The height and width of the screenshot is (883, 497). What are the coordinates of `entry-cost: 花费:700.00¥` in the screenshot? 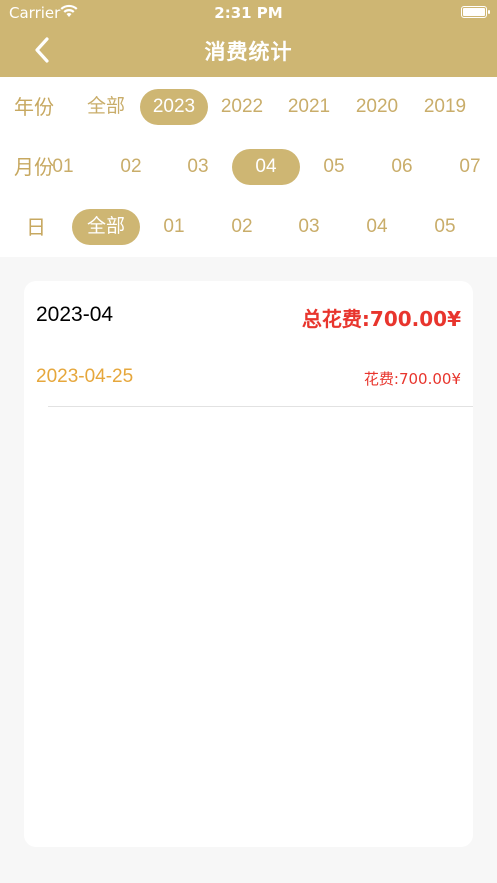 It's located at (412, 379).